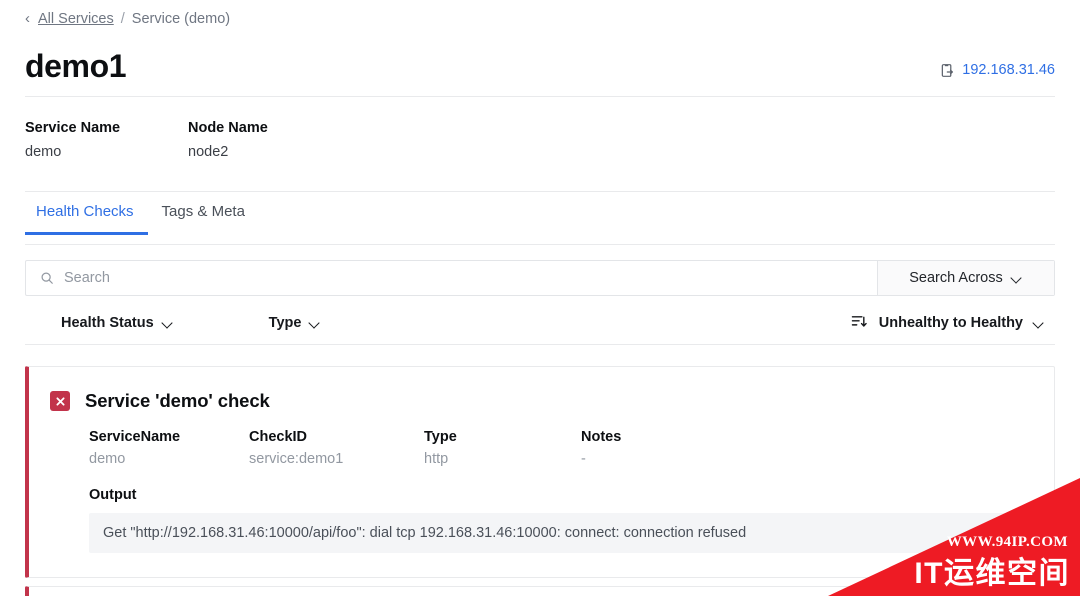  Describe the element at coordinates (135, 437) in the screenshot. I see `field-service-name-label: ServiceName` at that location.